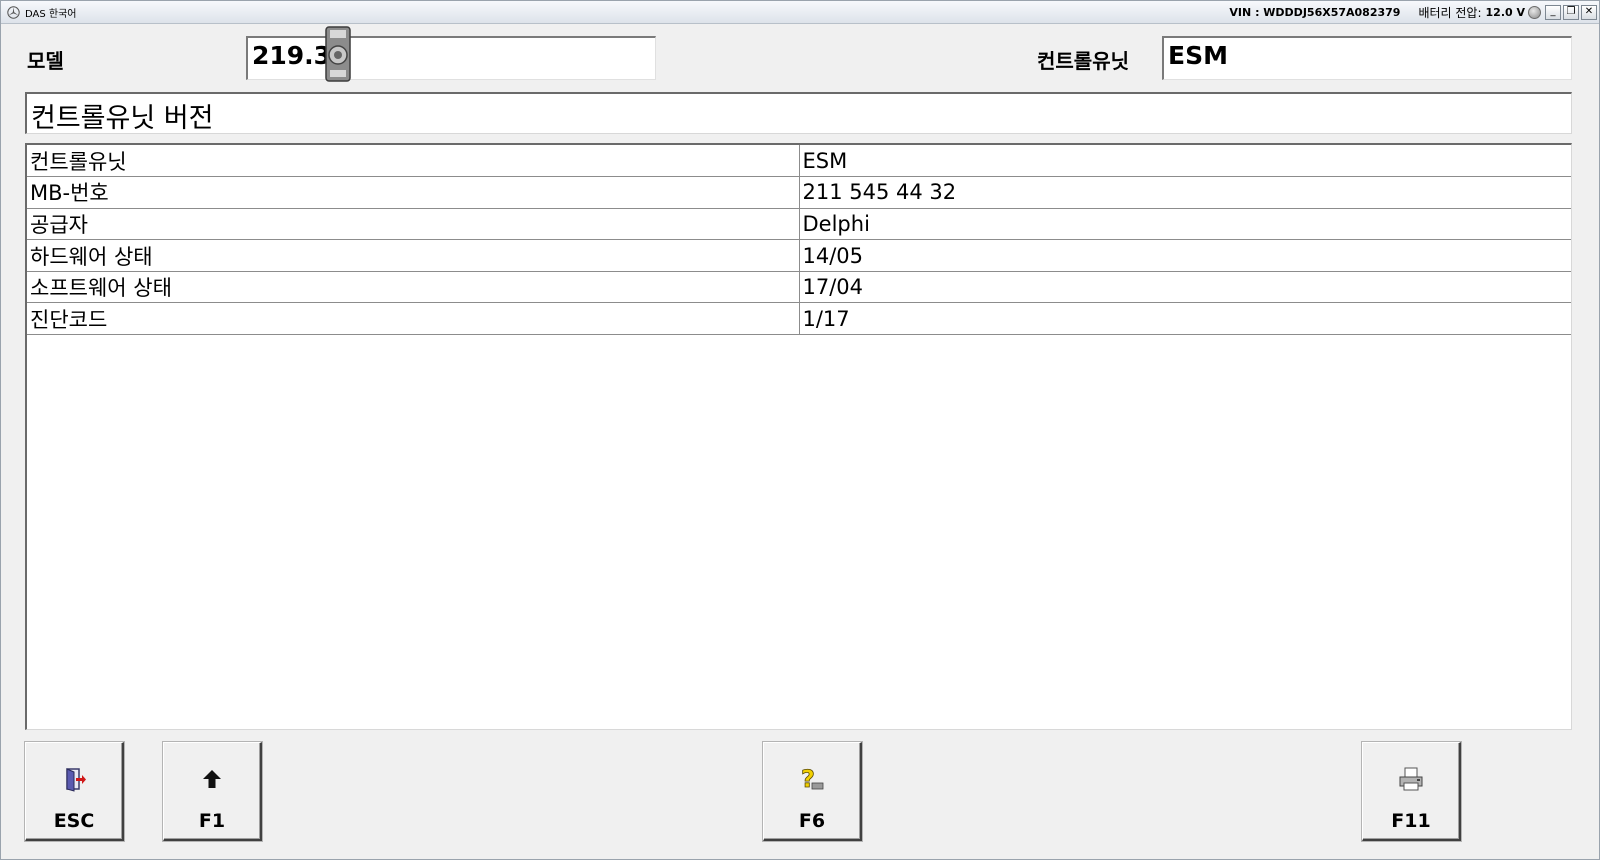 Image resolution: width=1600 pixels, height=860 pixels. What do you see at coordinates (1367, 58) in the screenshot?
I see `control-unit-field: ESM` at bounding box center [1367, 58].